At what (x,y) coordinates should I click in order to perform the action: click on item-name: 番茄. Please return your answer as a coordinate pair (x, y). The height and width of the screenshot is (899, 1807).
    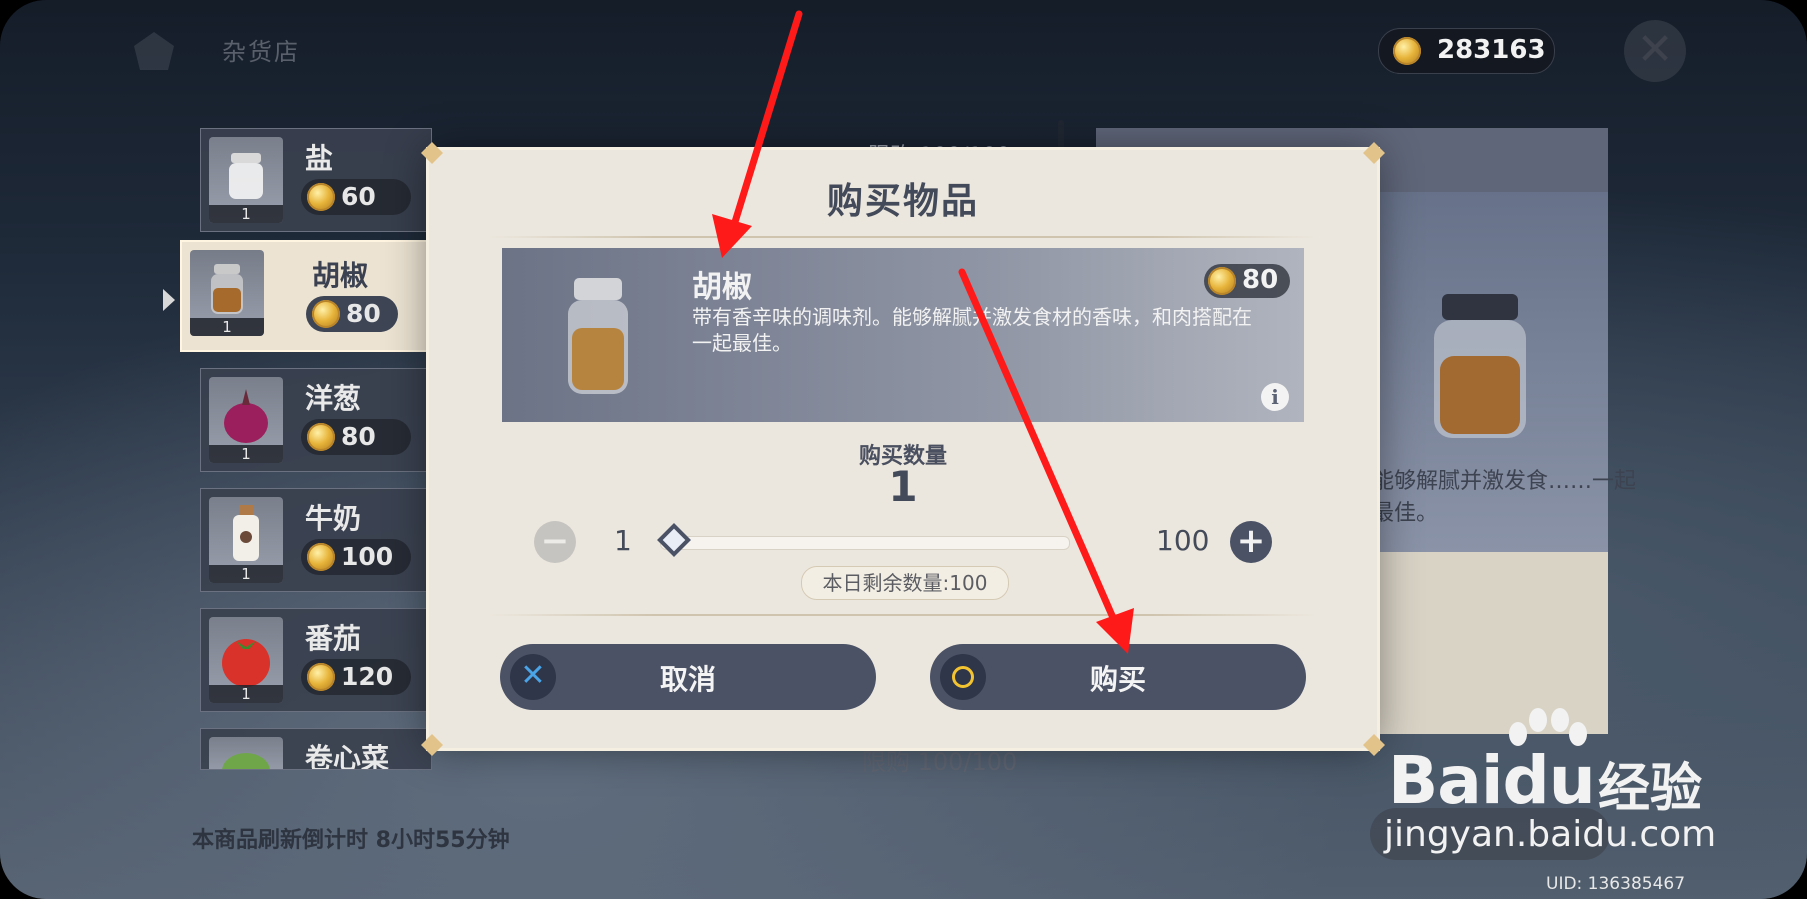
    Looking at the image, I should click on (333, 638).